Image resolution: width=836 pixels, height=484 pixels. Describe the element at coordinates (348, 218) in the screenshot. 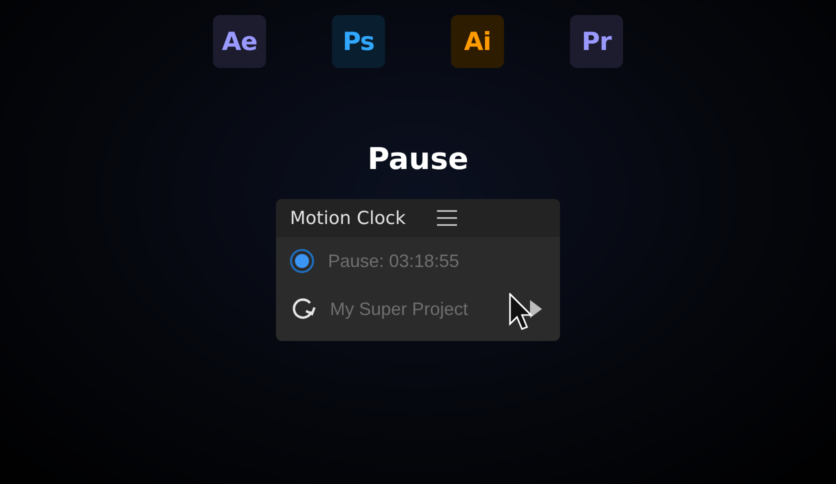

I see `panel-title: Motion Clock` at that location.